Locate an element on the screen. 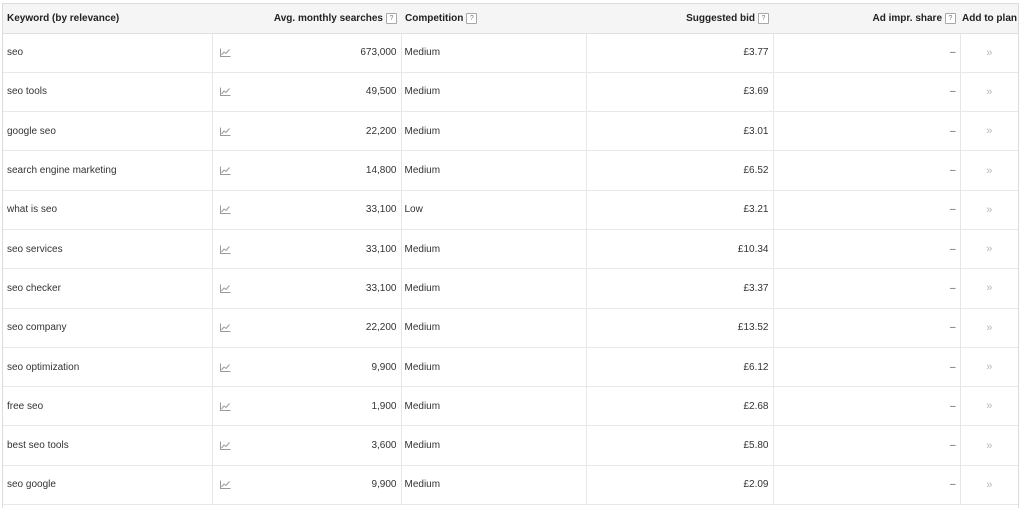 This screenshot has width=1024, height=508. header-competition: Competition? is located at coordinates (493, 19).